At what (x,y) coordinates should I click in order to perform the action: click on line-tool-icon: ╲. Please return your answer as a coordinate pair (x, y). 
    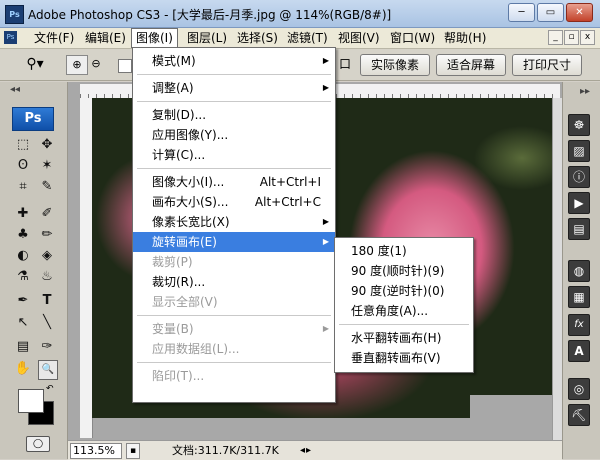
    Looking at the image, I should click on (47, 323).